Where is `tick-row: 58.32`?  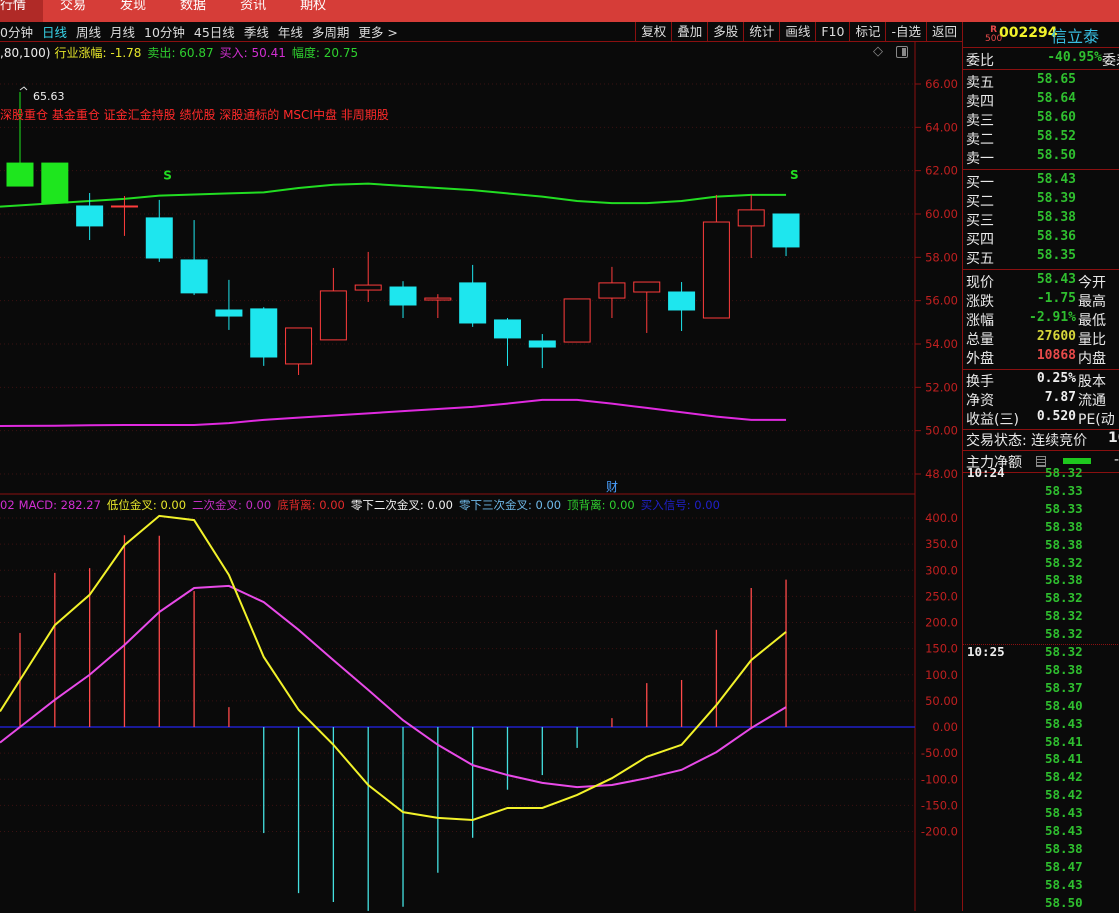 tick-row: 58.32 is located at coordinates (1041, 635).